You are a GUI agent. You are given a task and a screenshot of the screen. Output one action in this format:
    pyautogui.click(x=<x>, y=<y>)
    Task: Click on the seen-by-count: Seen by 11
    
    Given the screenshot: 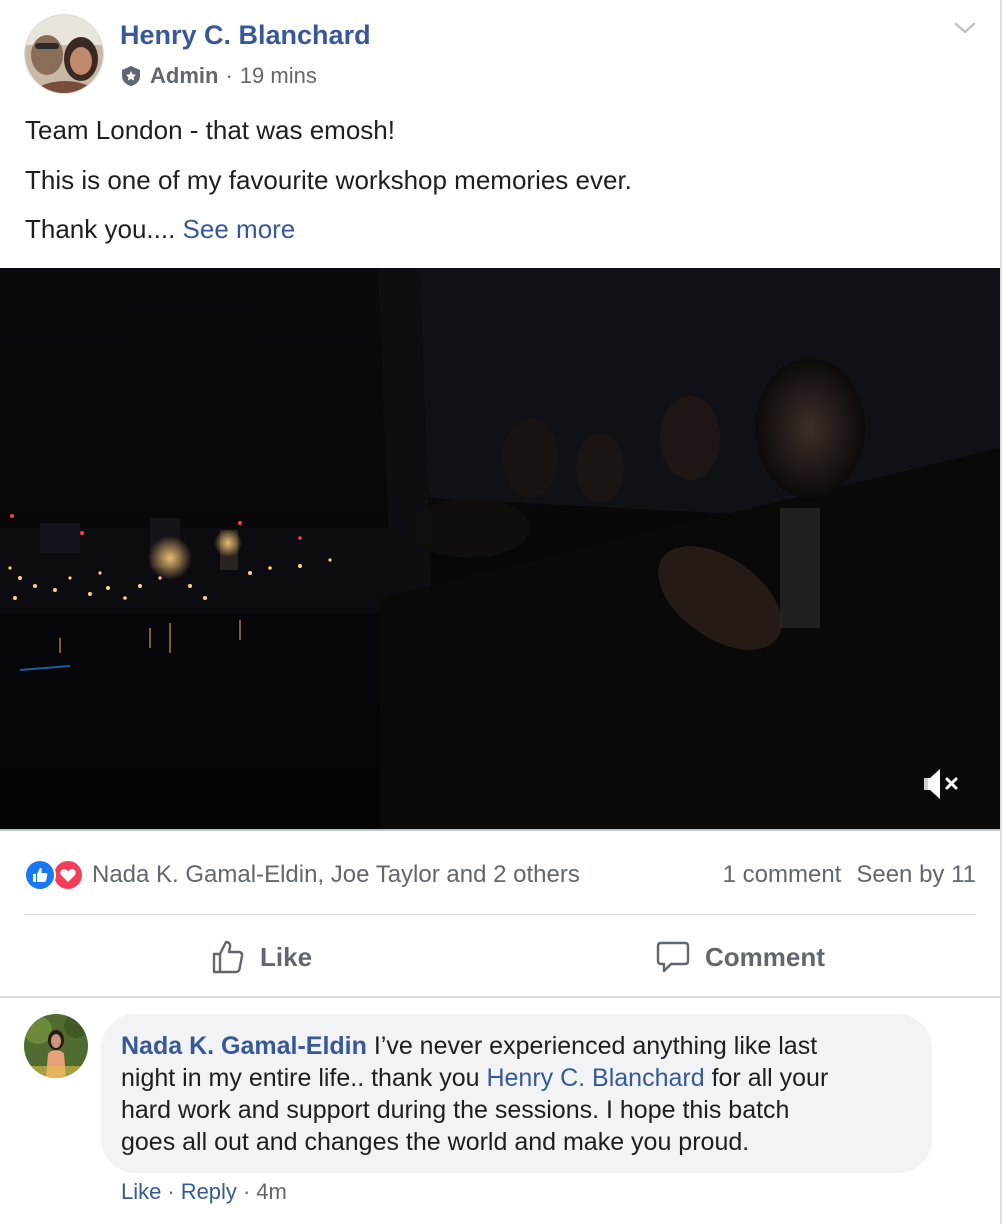 What is the action you would take?
    pyautogui.click(x=916, y=875)
    